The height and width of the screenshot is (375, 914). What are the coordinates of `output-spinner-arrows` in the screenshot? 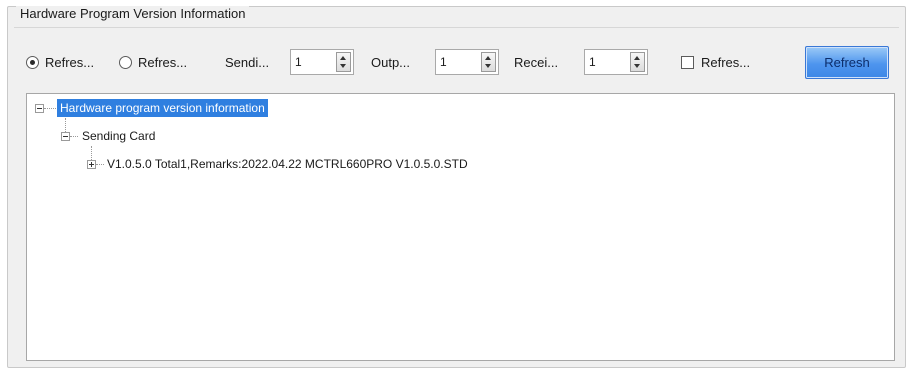 It's located at (488, 62).